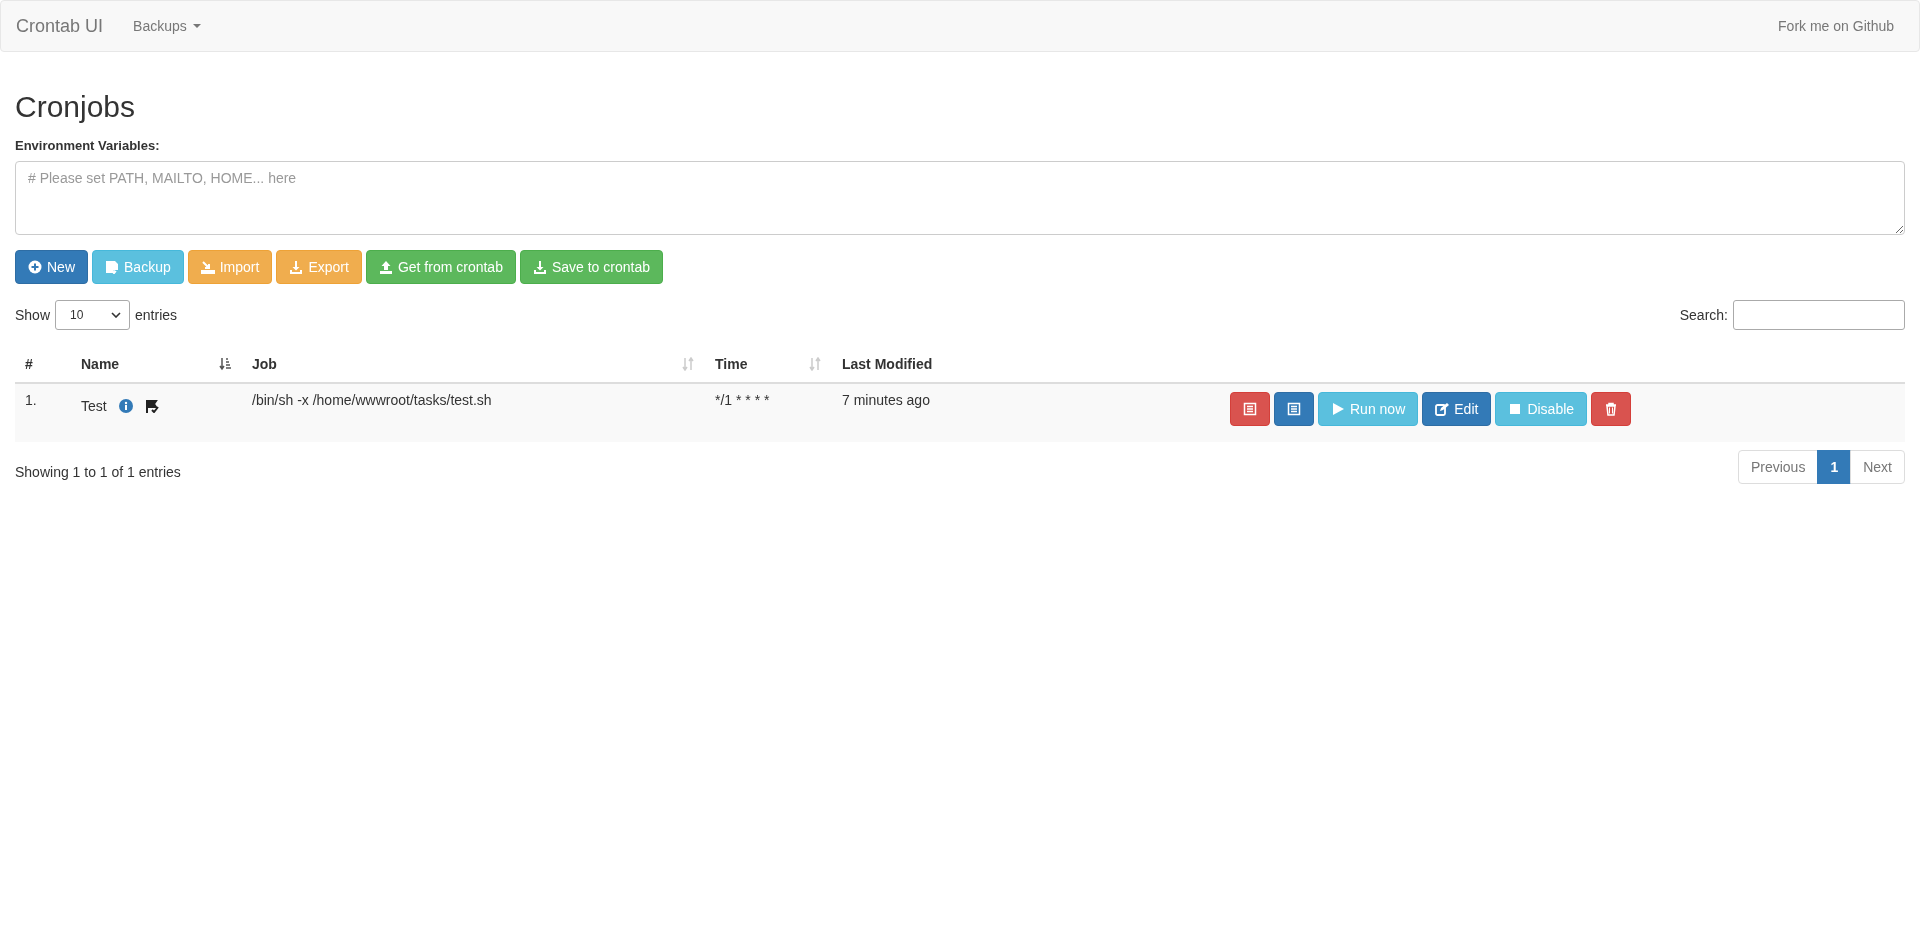 This screenshot has width=1920, height=943. I want to click on column-header: Job, so click(264, 364).